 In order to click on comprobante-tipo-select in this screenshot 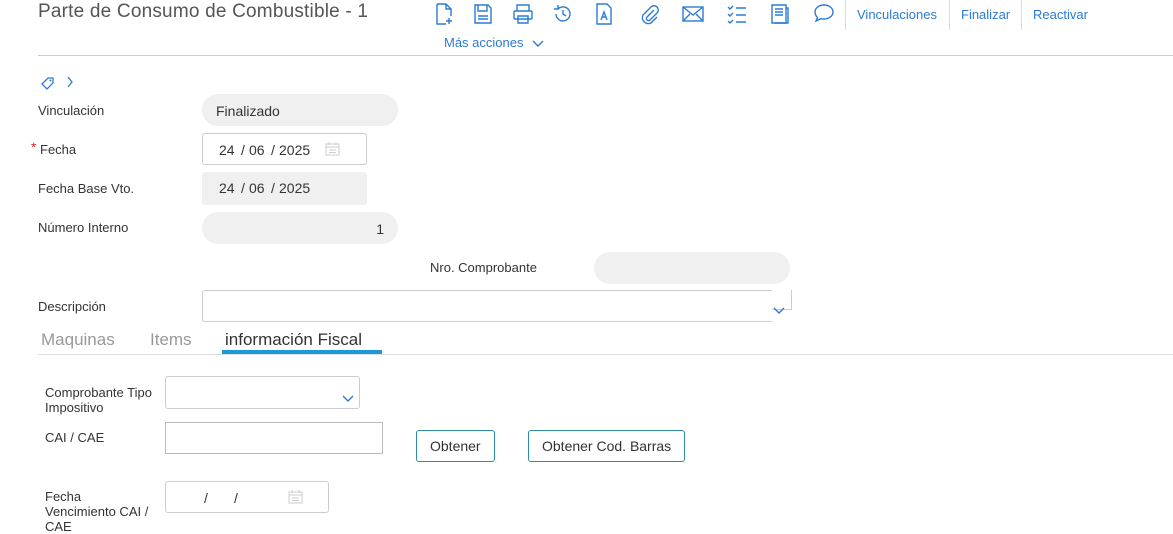, I will do `click(262, 392)`.